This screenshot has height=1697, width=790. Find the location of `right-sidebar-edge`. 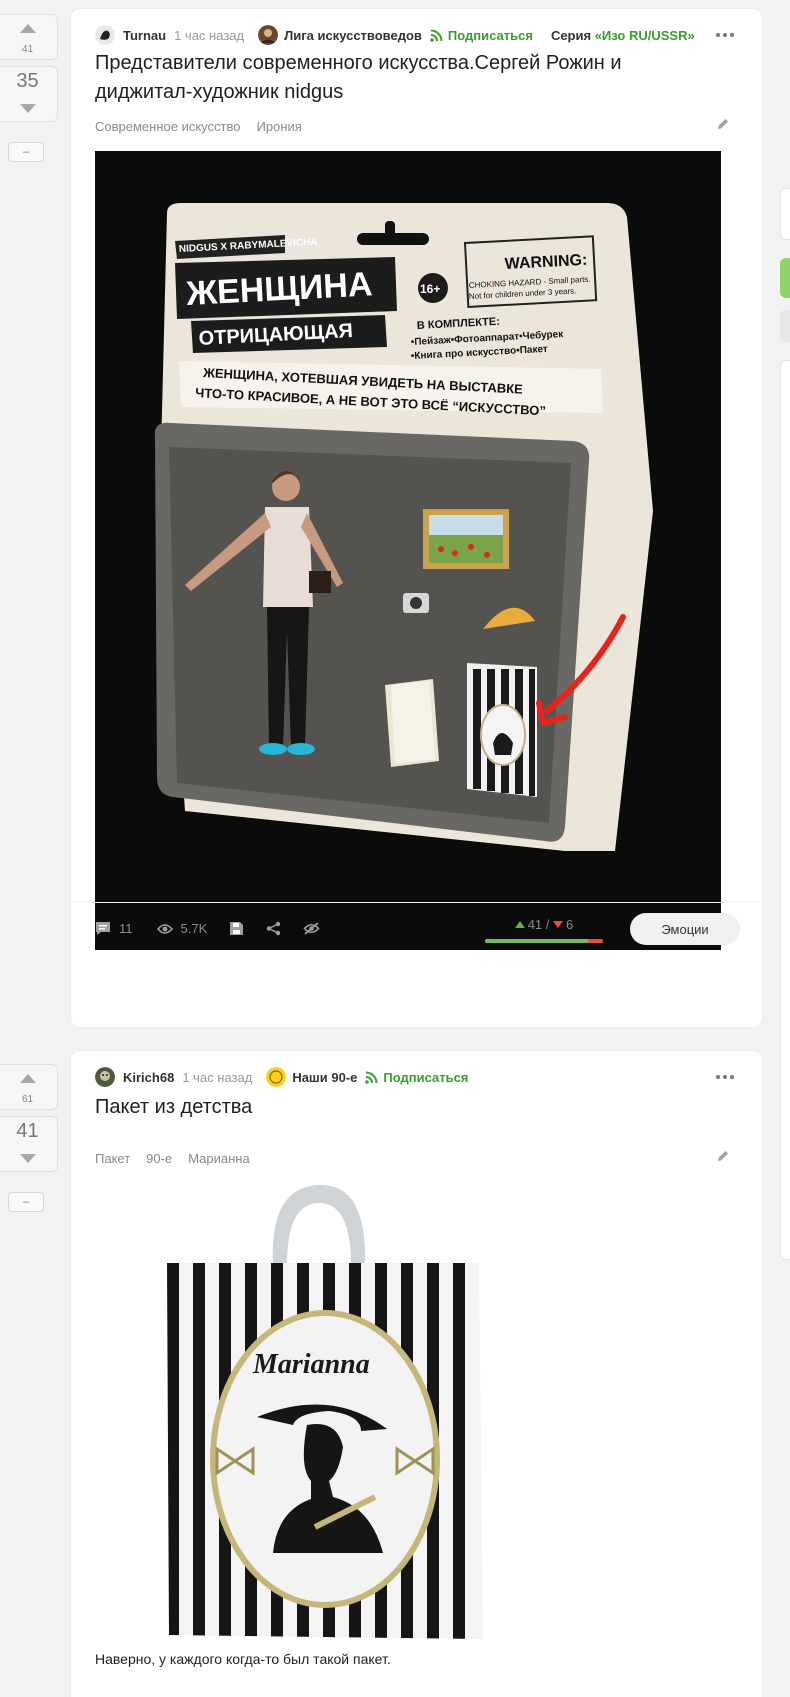

right-sidebar-edge is located at coordinates (785, 848).